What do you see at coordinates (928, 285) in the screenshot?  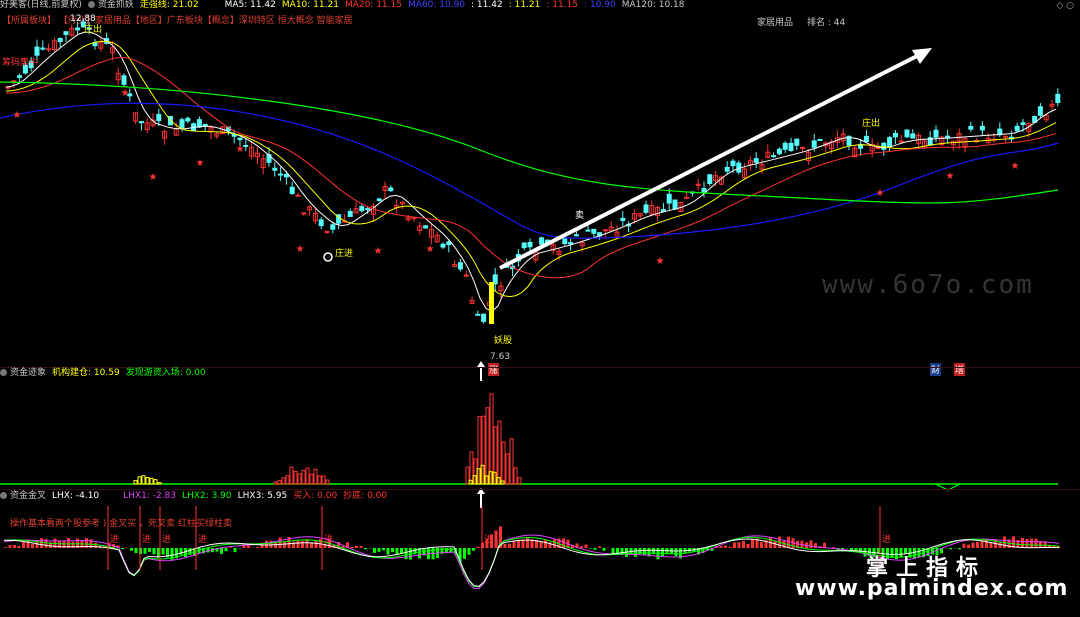 I see `watermark-site: www.6o7o.com` at bounding box center [928, 285].